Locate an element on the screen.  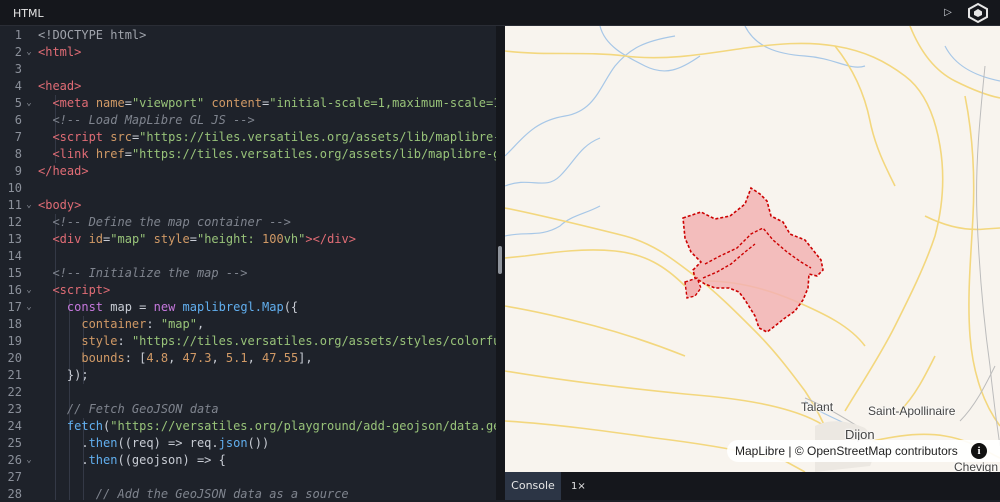
tab-html: HTML is located at coordinates (28, 13).